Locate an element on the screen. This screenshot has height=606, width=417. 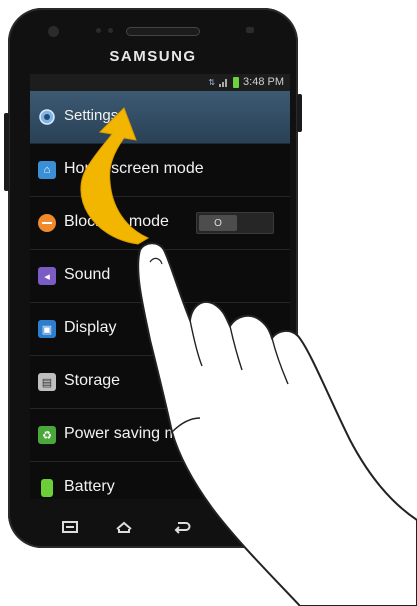
menu-item-label: Battery is located at coordinates (89, 486).